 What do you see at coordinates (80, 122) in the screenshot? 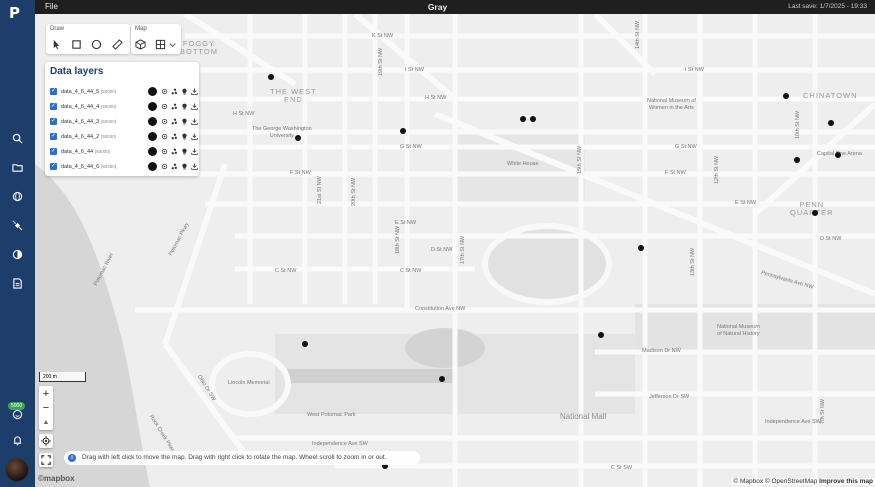
I see `layer-name-text: data_4_6_44_3` at bounding box center [80, 122].